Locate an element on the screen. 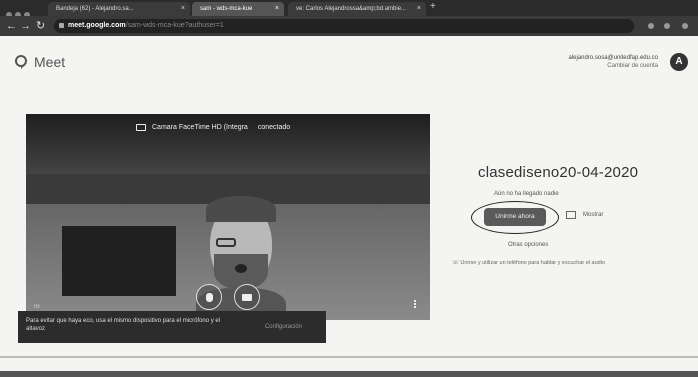 The image size is (698, 377). background-ceiling is located at coordinates (228, 144).